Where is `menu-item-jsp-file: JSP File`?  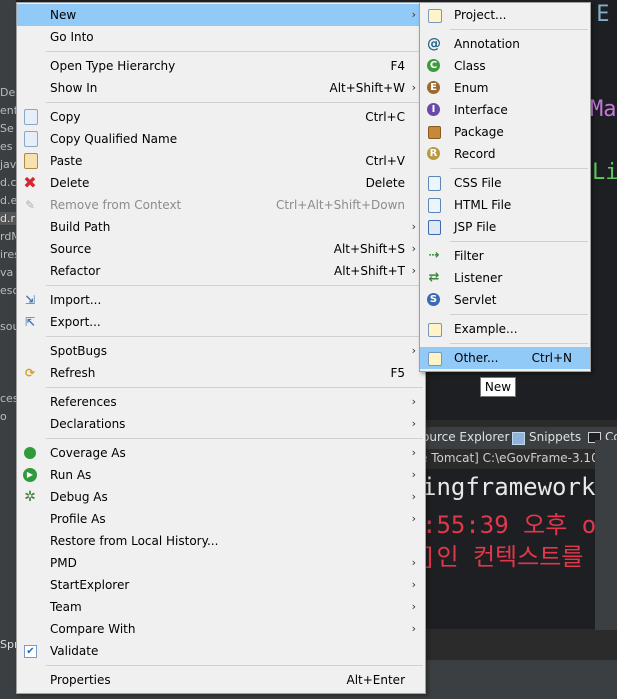 menu-item-jsp-file: JSP File is located at coordinates (505, 227).